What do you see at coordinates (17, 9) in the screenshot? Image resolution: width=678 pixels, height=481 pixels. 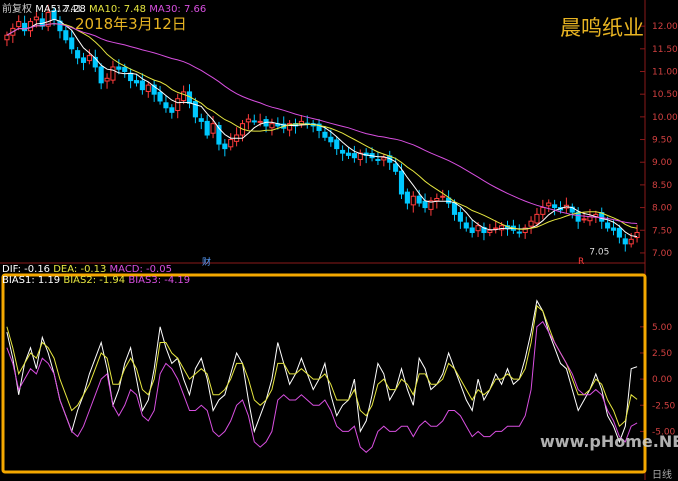 I see `adjust-label: 前复权` at bounding box center [17, 9].